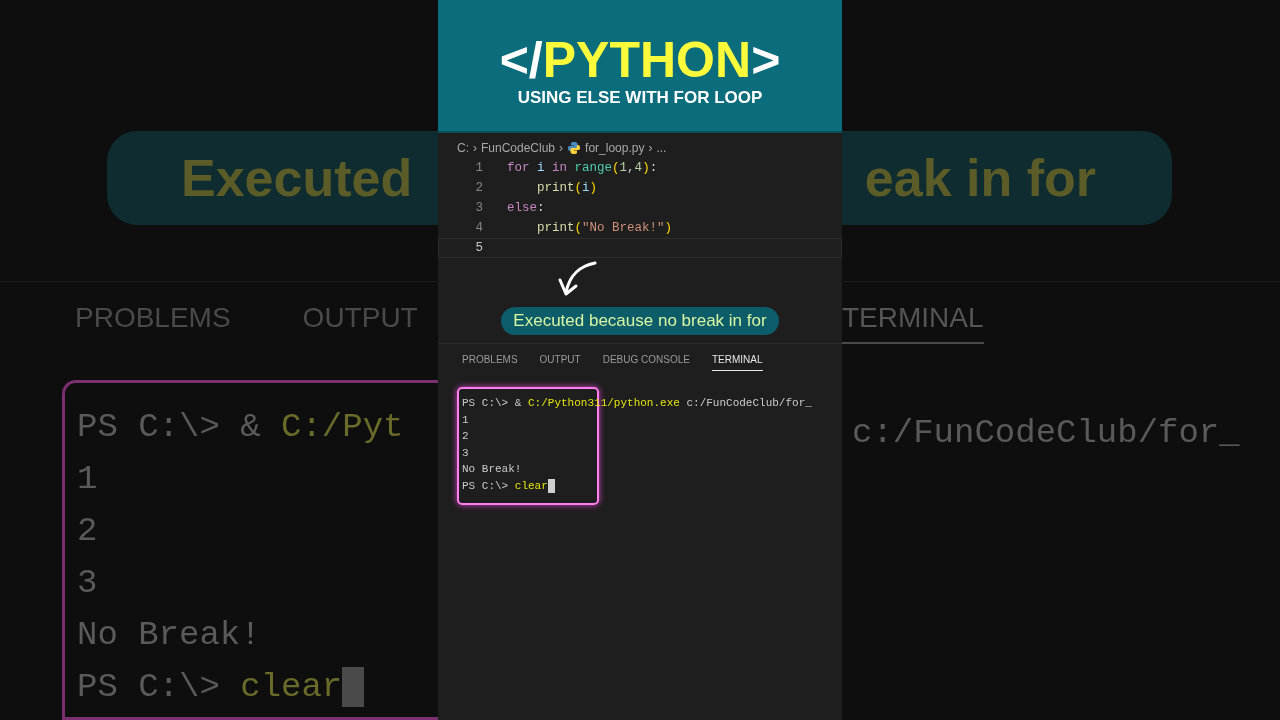  Describe the element at coordinates (578, 279) in the screenshot. I see `curved-arrow-icon` at that location.